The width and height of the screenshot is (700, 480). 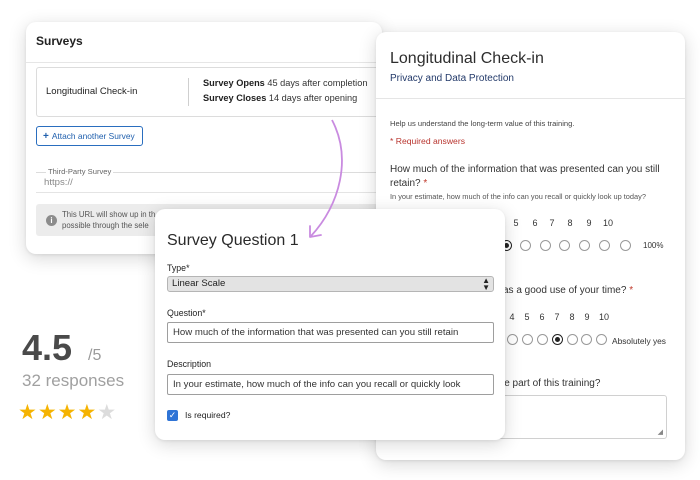 I want to click on response-count: 32 responses, so click(x=73, y=380).